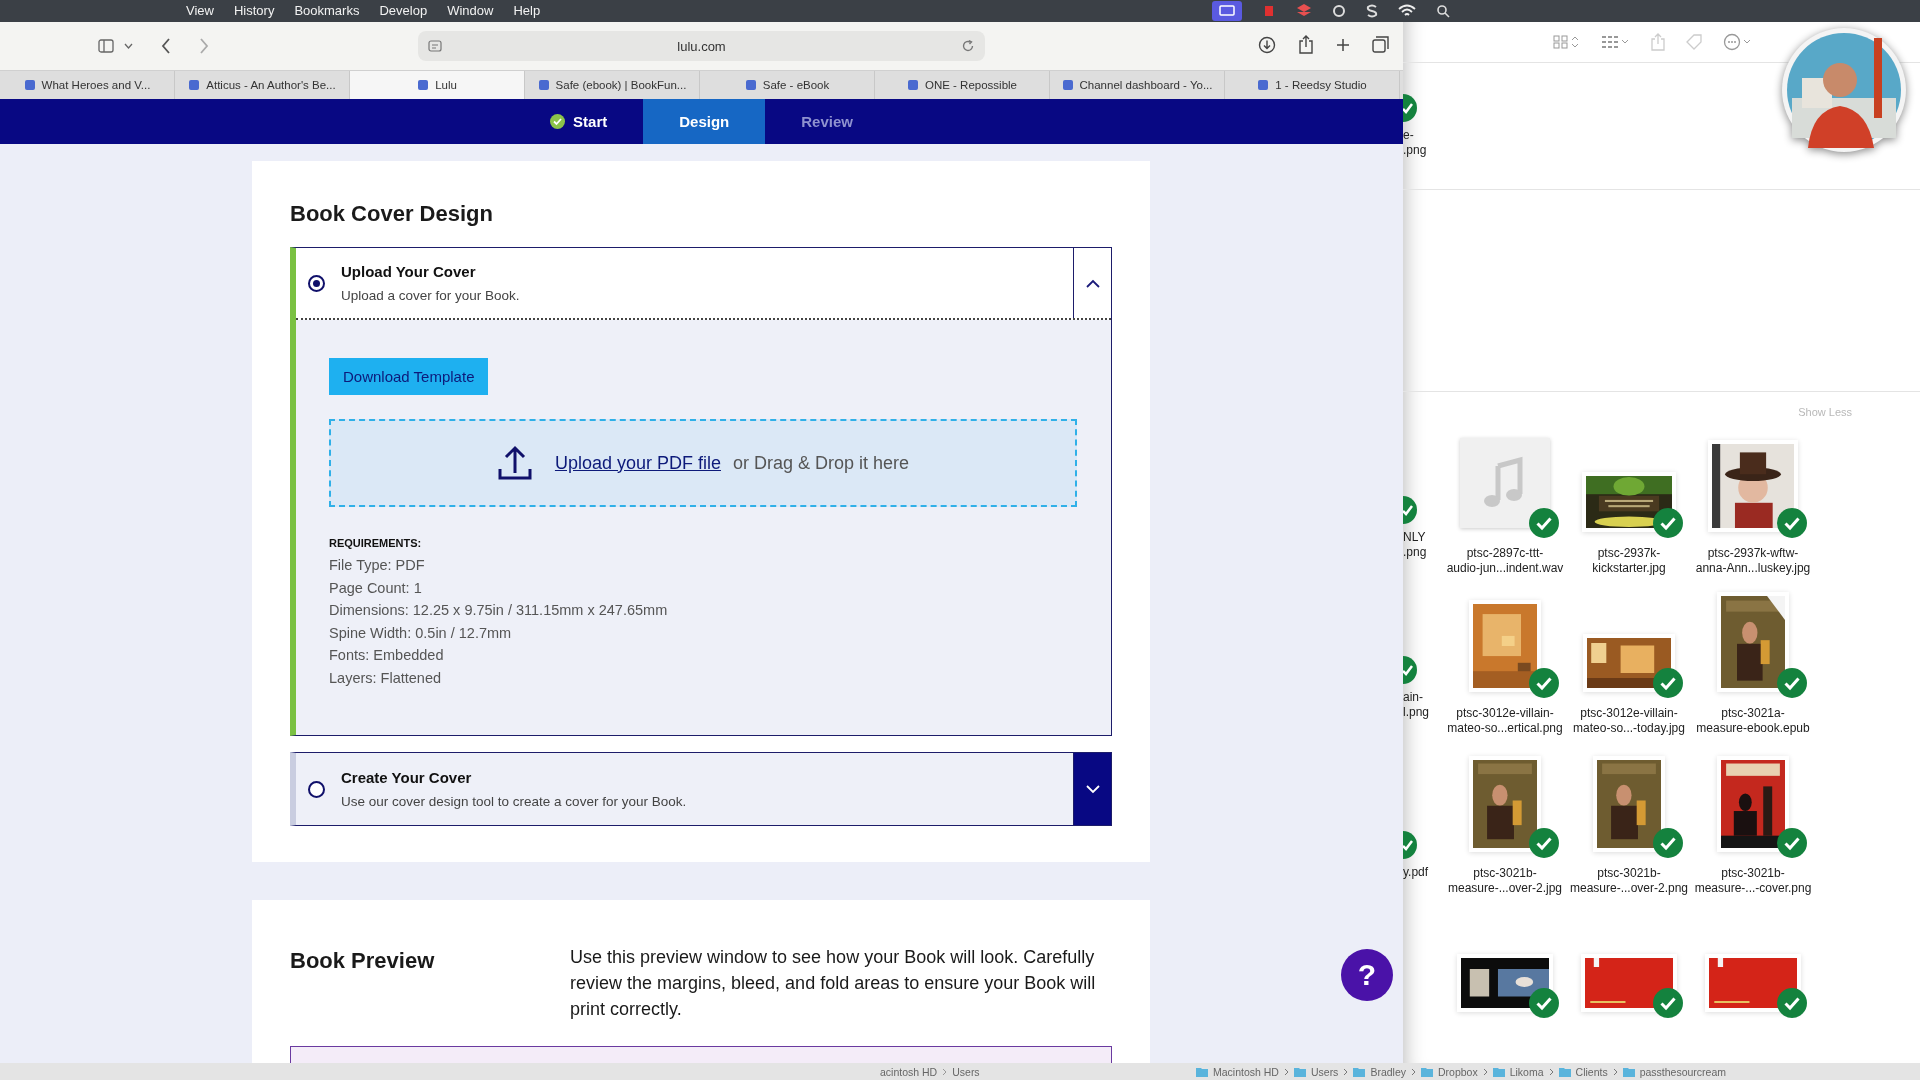 The image size is (1920, 1080). What do you see at coordinates (514, 463) in the screenshot?
I see `upload-icon` at bounding box center [514, 463].